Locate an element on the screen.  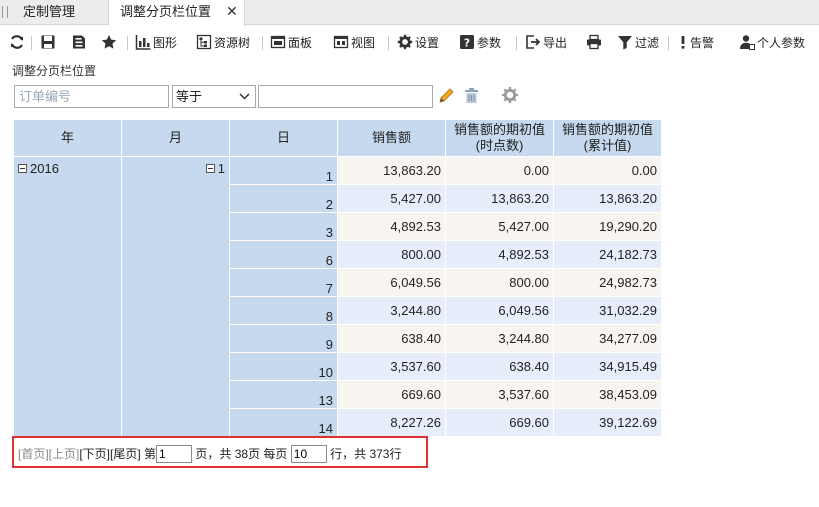
pager-page-suffix: 页，共 38页 每页 is located at coordinates (241, 453).